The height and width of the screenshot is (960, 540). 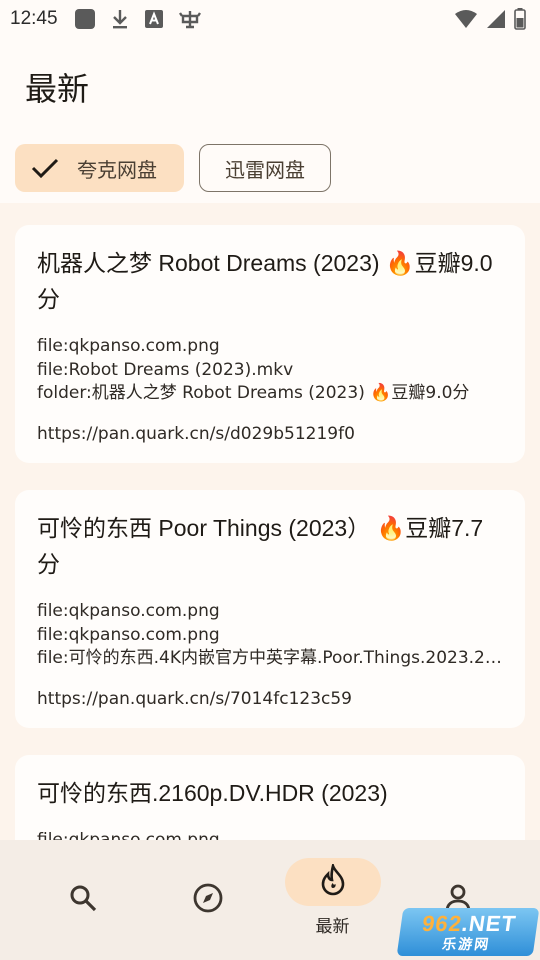 I want to click on filter-chip-label: 夸克网盘, so click(x=117, y=170).